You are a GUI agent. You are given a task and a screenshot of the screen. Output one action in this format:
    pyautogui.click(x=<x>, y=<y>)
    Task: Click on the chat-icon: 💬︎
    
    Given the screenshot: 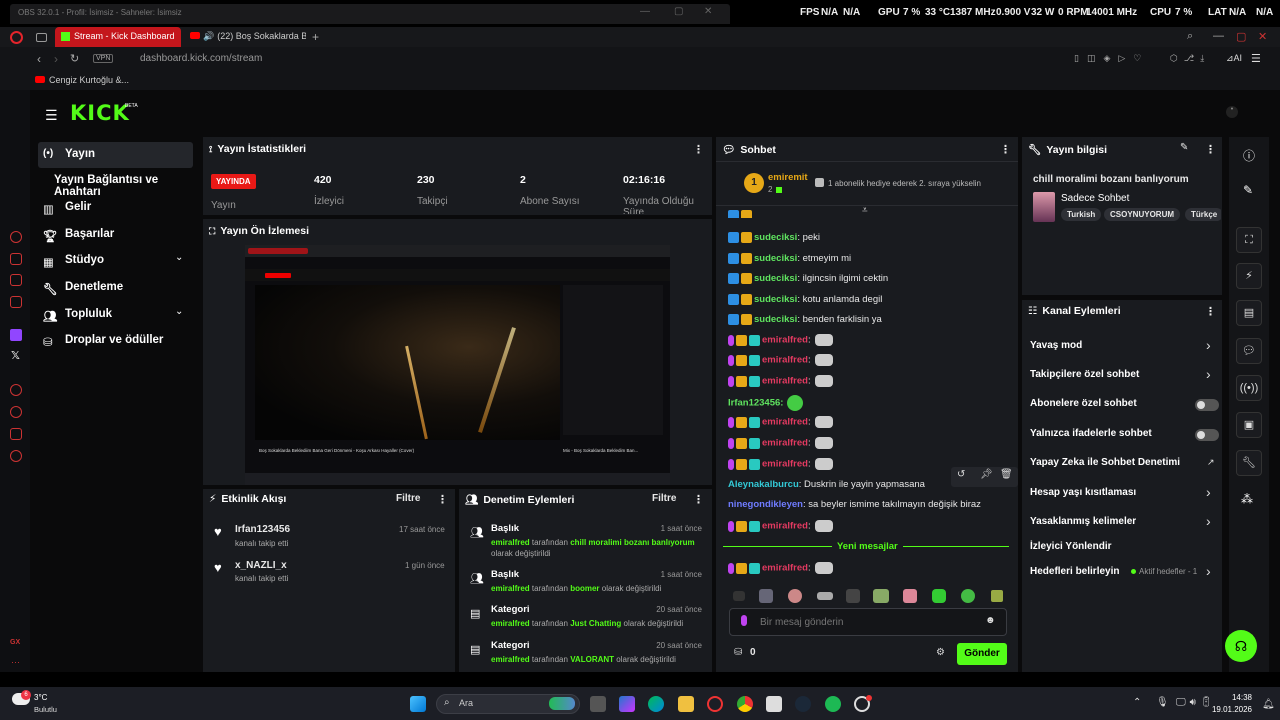 What is the action you would take?
    pyautogui.click(x=1249, y=351)
    